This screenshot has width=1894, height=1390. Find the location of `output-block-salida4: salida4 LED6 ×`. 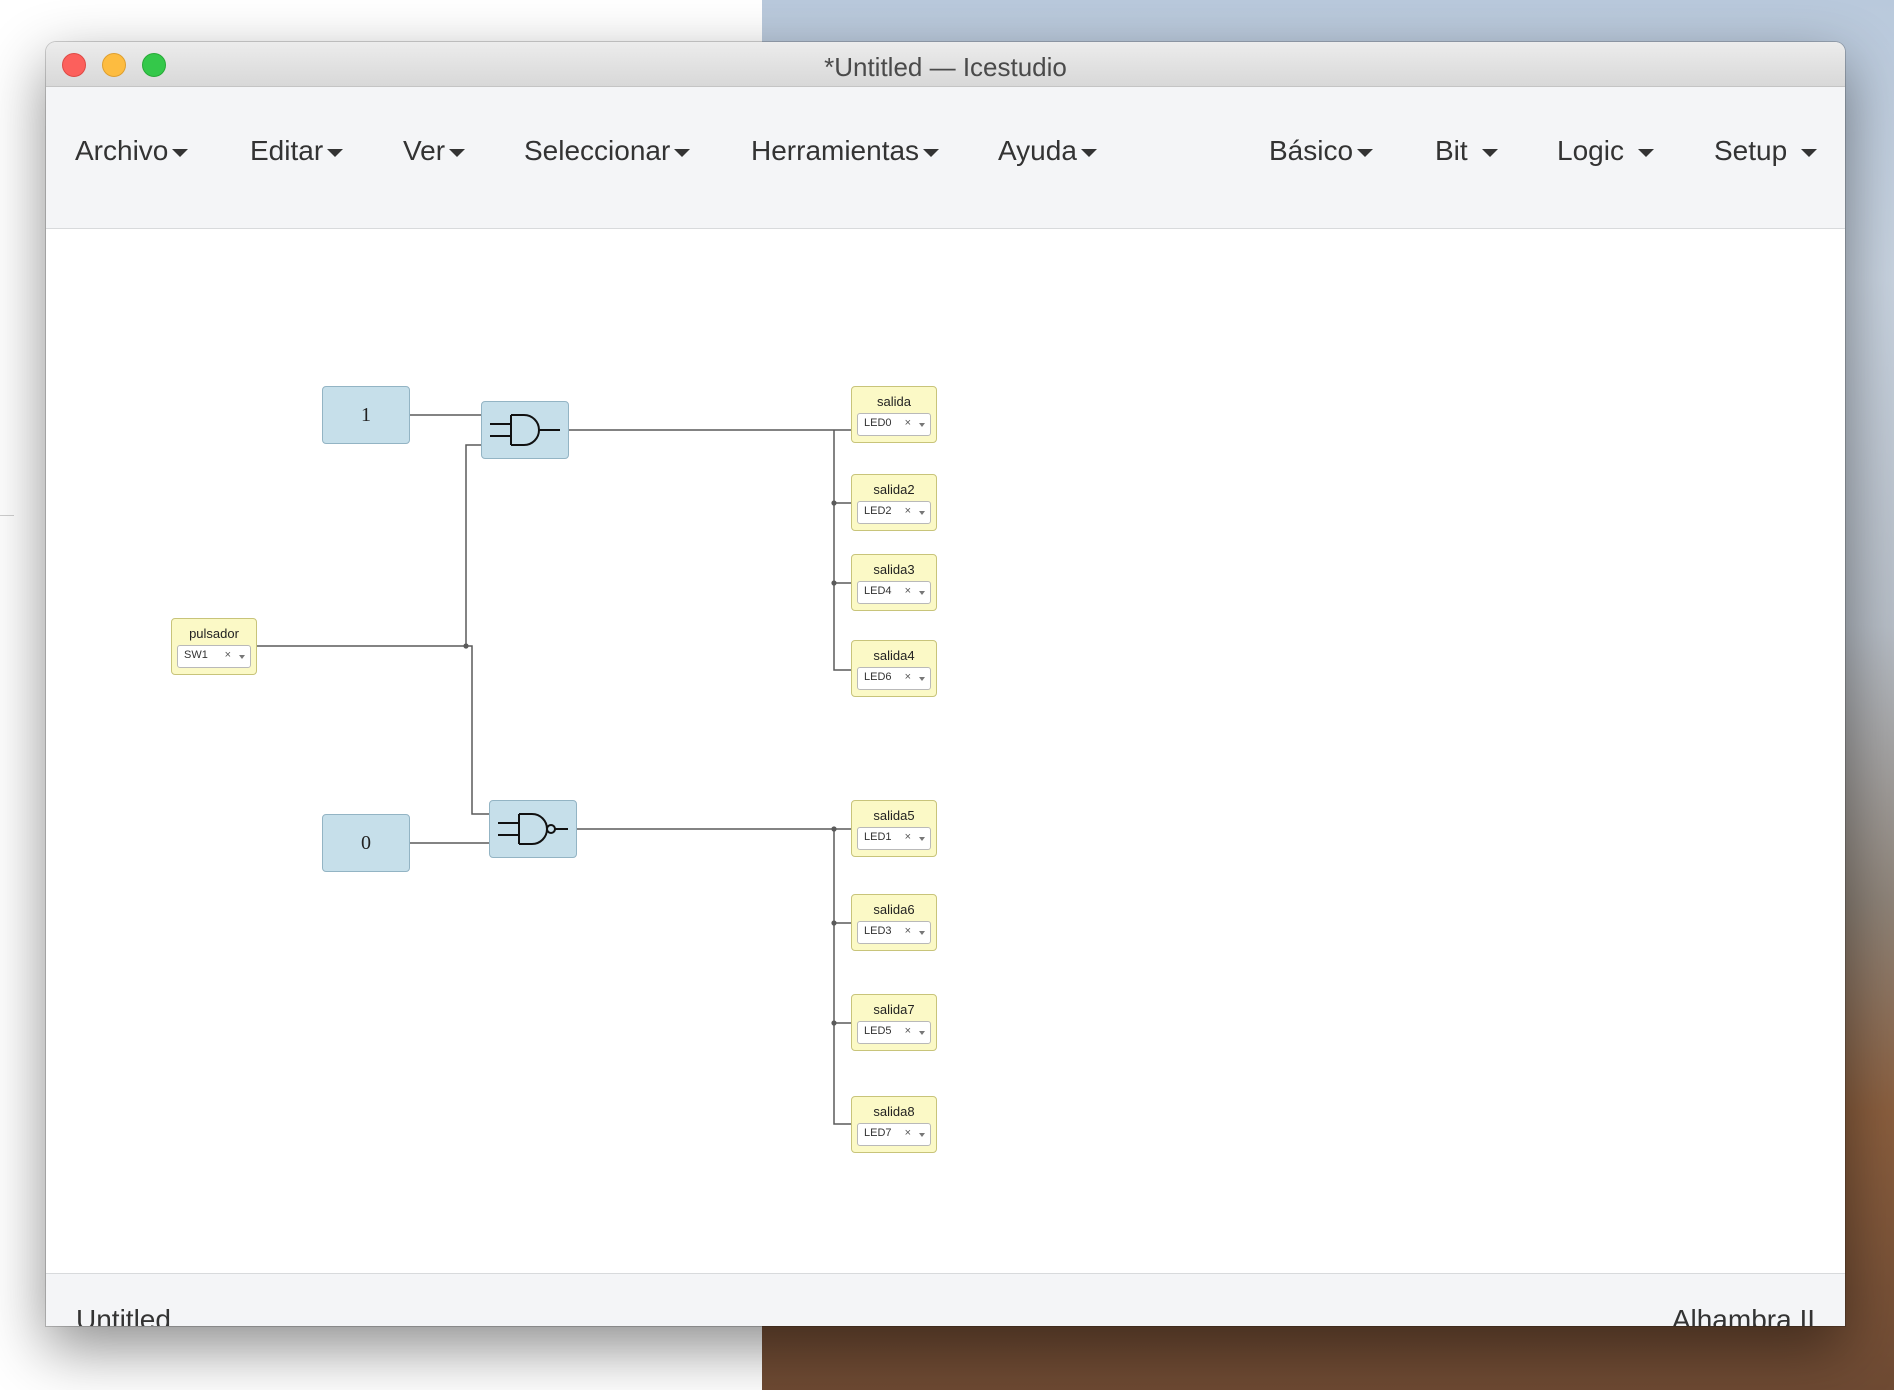

output-block-salida4: salida4 LED6 × is located at coordinates (894, 668).